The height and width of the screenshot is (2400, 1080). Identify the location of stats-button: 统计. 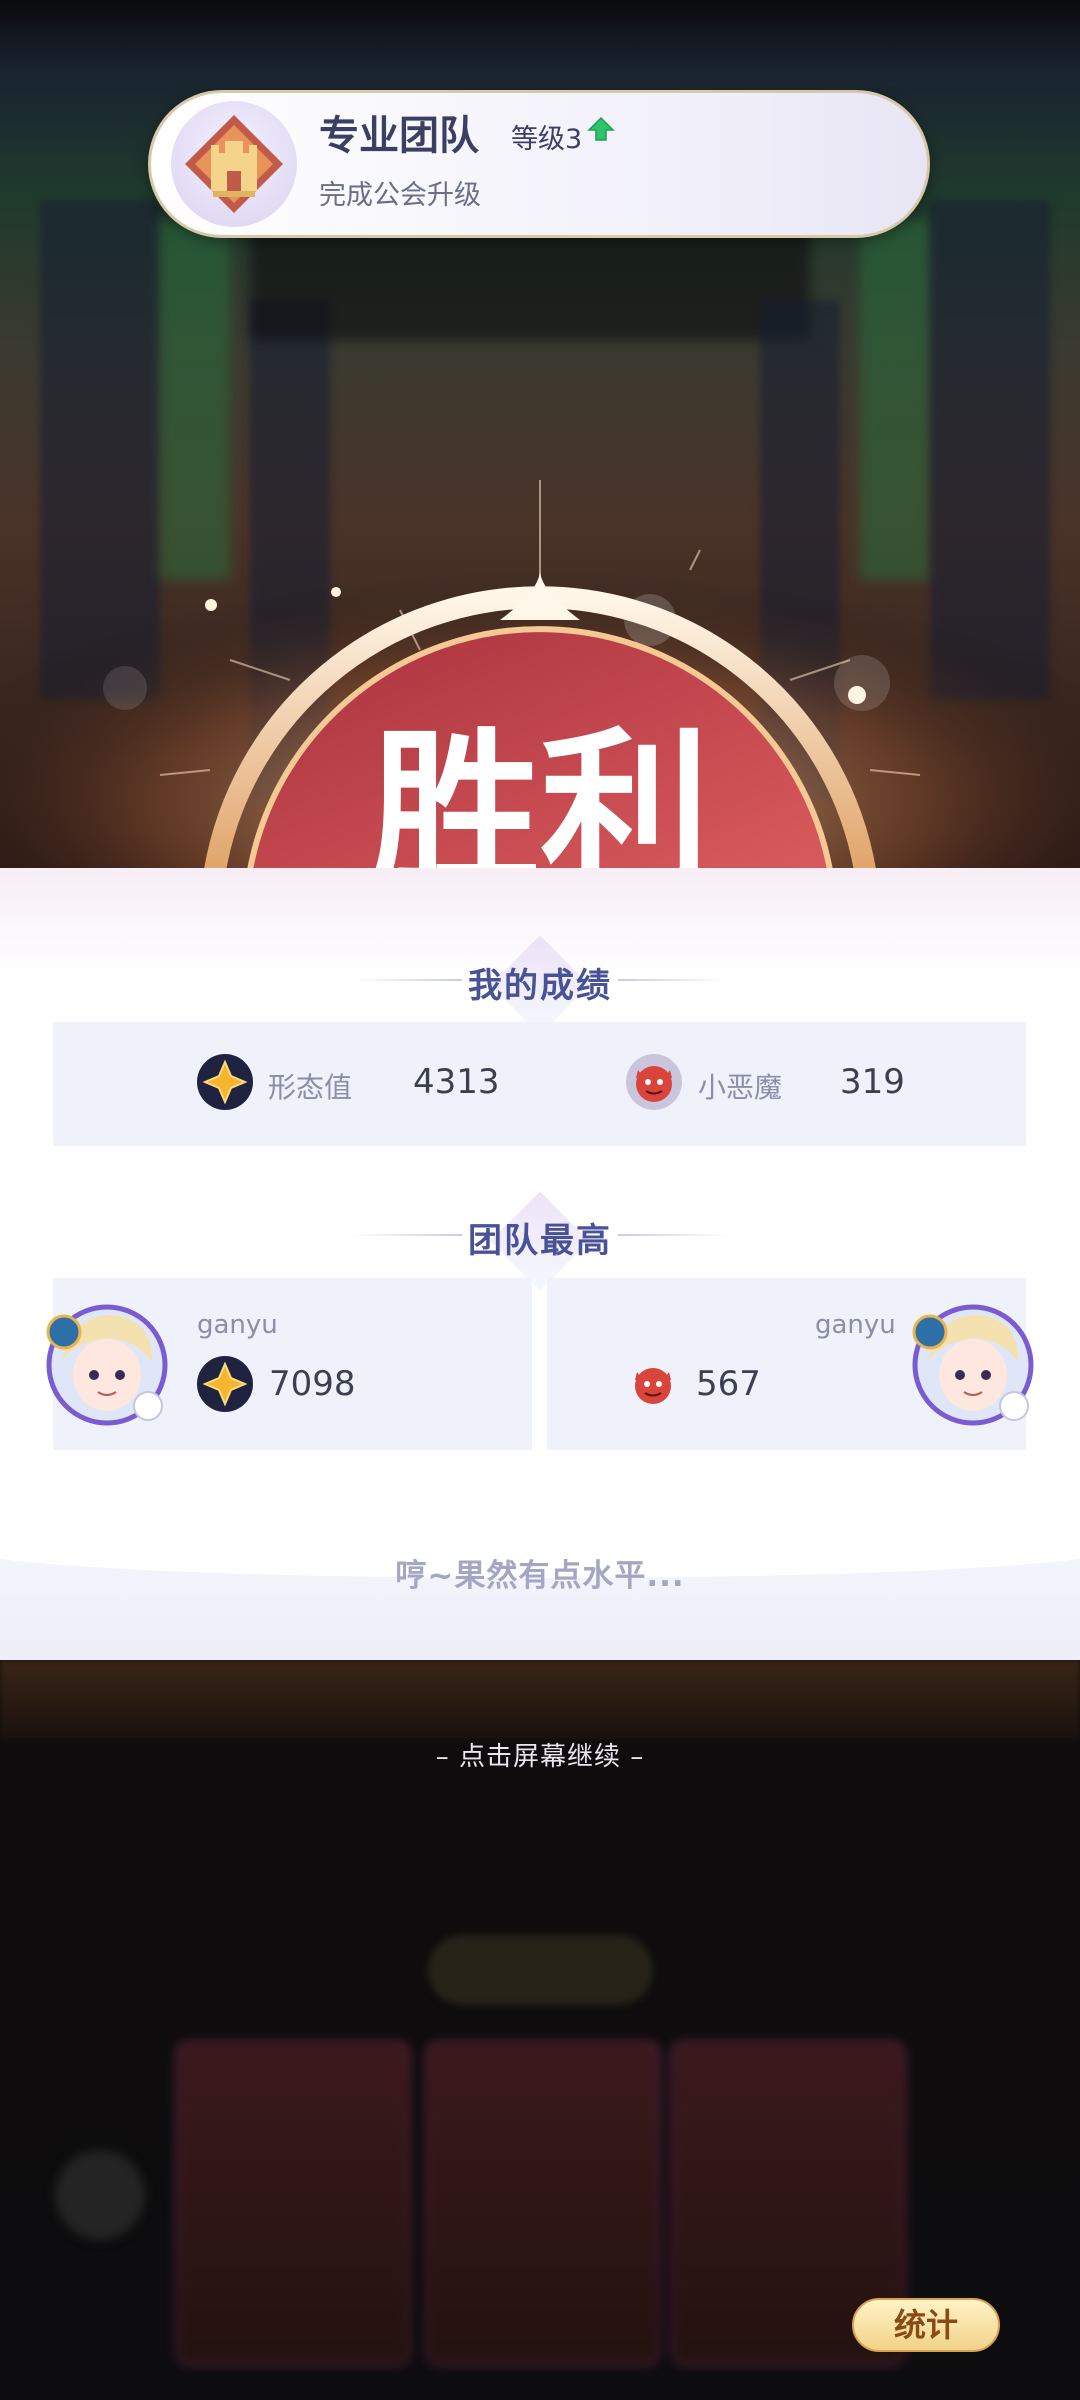
(926, 2325).